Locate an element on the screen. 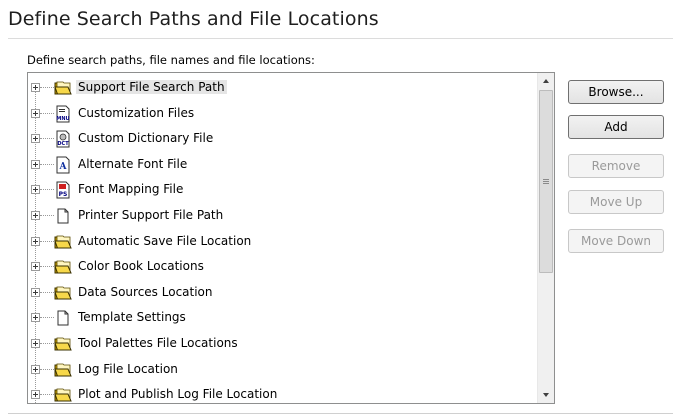  tree-item-label: Data Sources Location is located at coordinates (145, 291).